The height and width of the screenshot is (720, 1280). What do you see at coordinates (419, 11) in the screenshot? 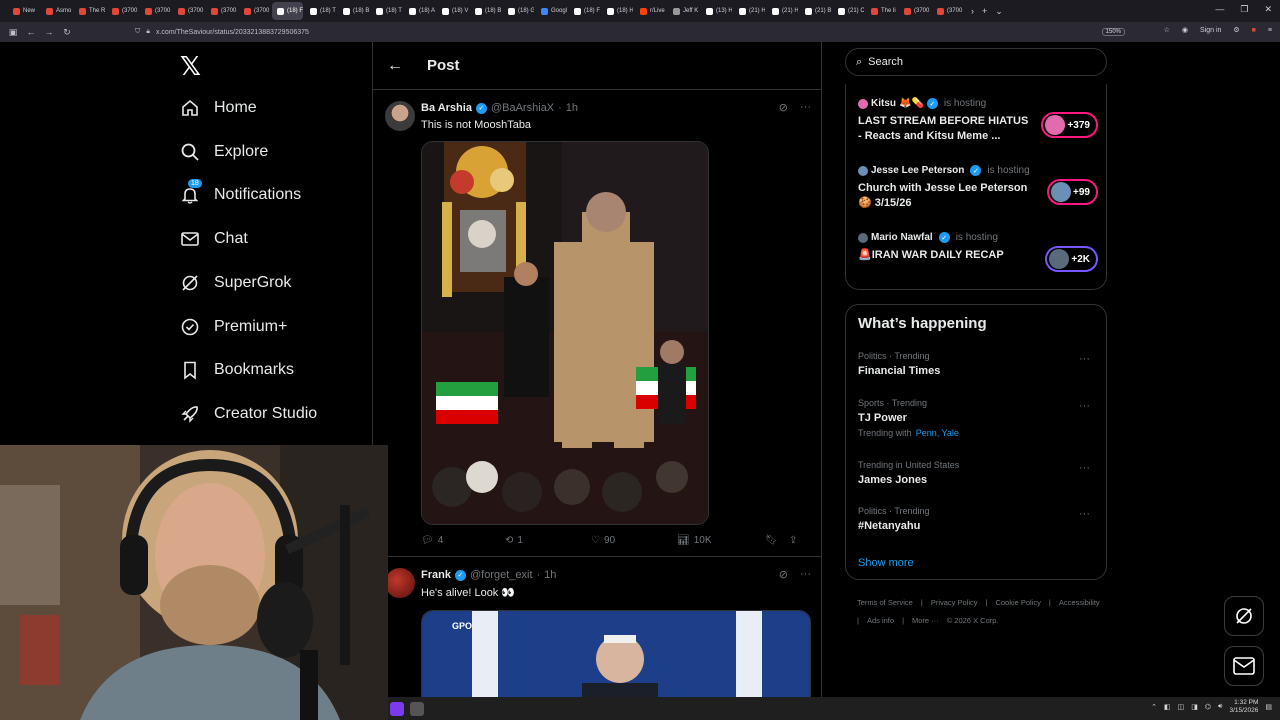
I see `browser-tab: (18) A` at bounding box center [419, 11].